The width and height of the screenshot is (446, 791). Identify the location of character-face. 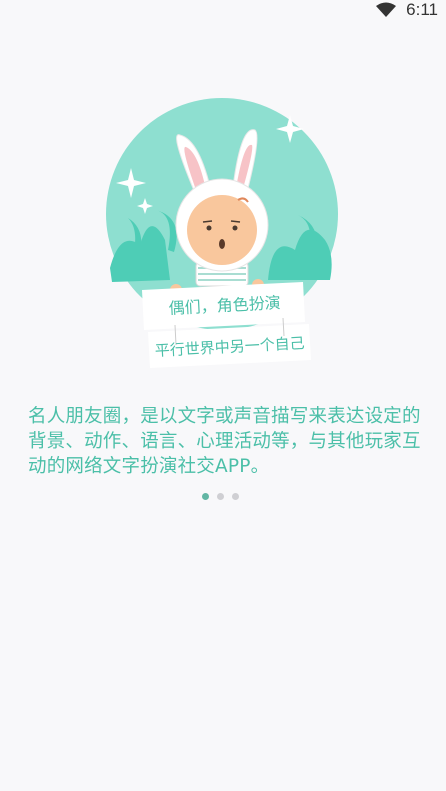
(222, 230).